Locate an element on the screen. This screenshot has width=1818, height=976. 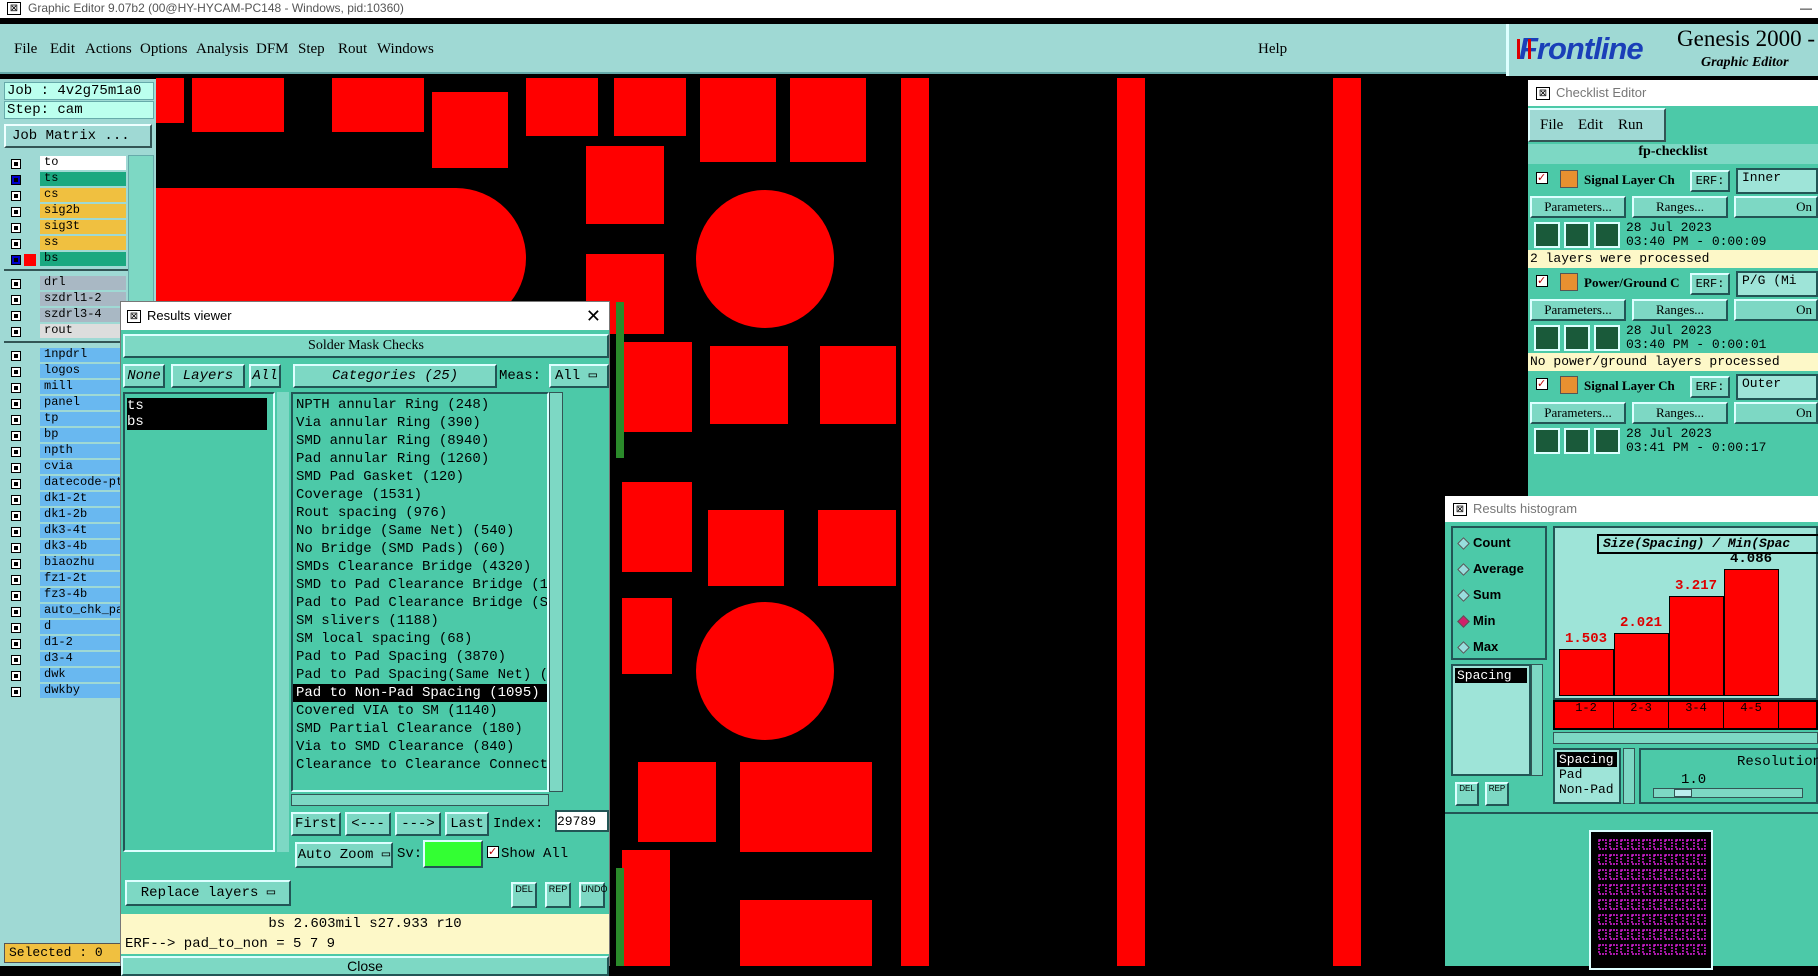
sv-color-dropdown is located at coordinates (453, 854).